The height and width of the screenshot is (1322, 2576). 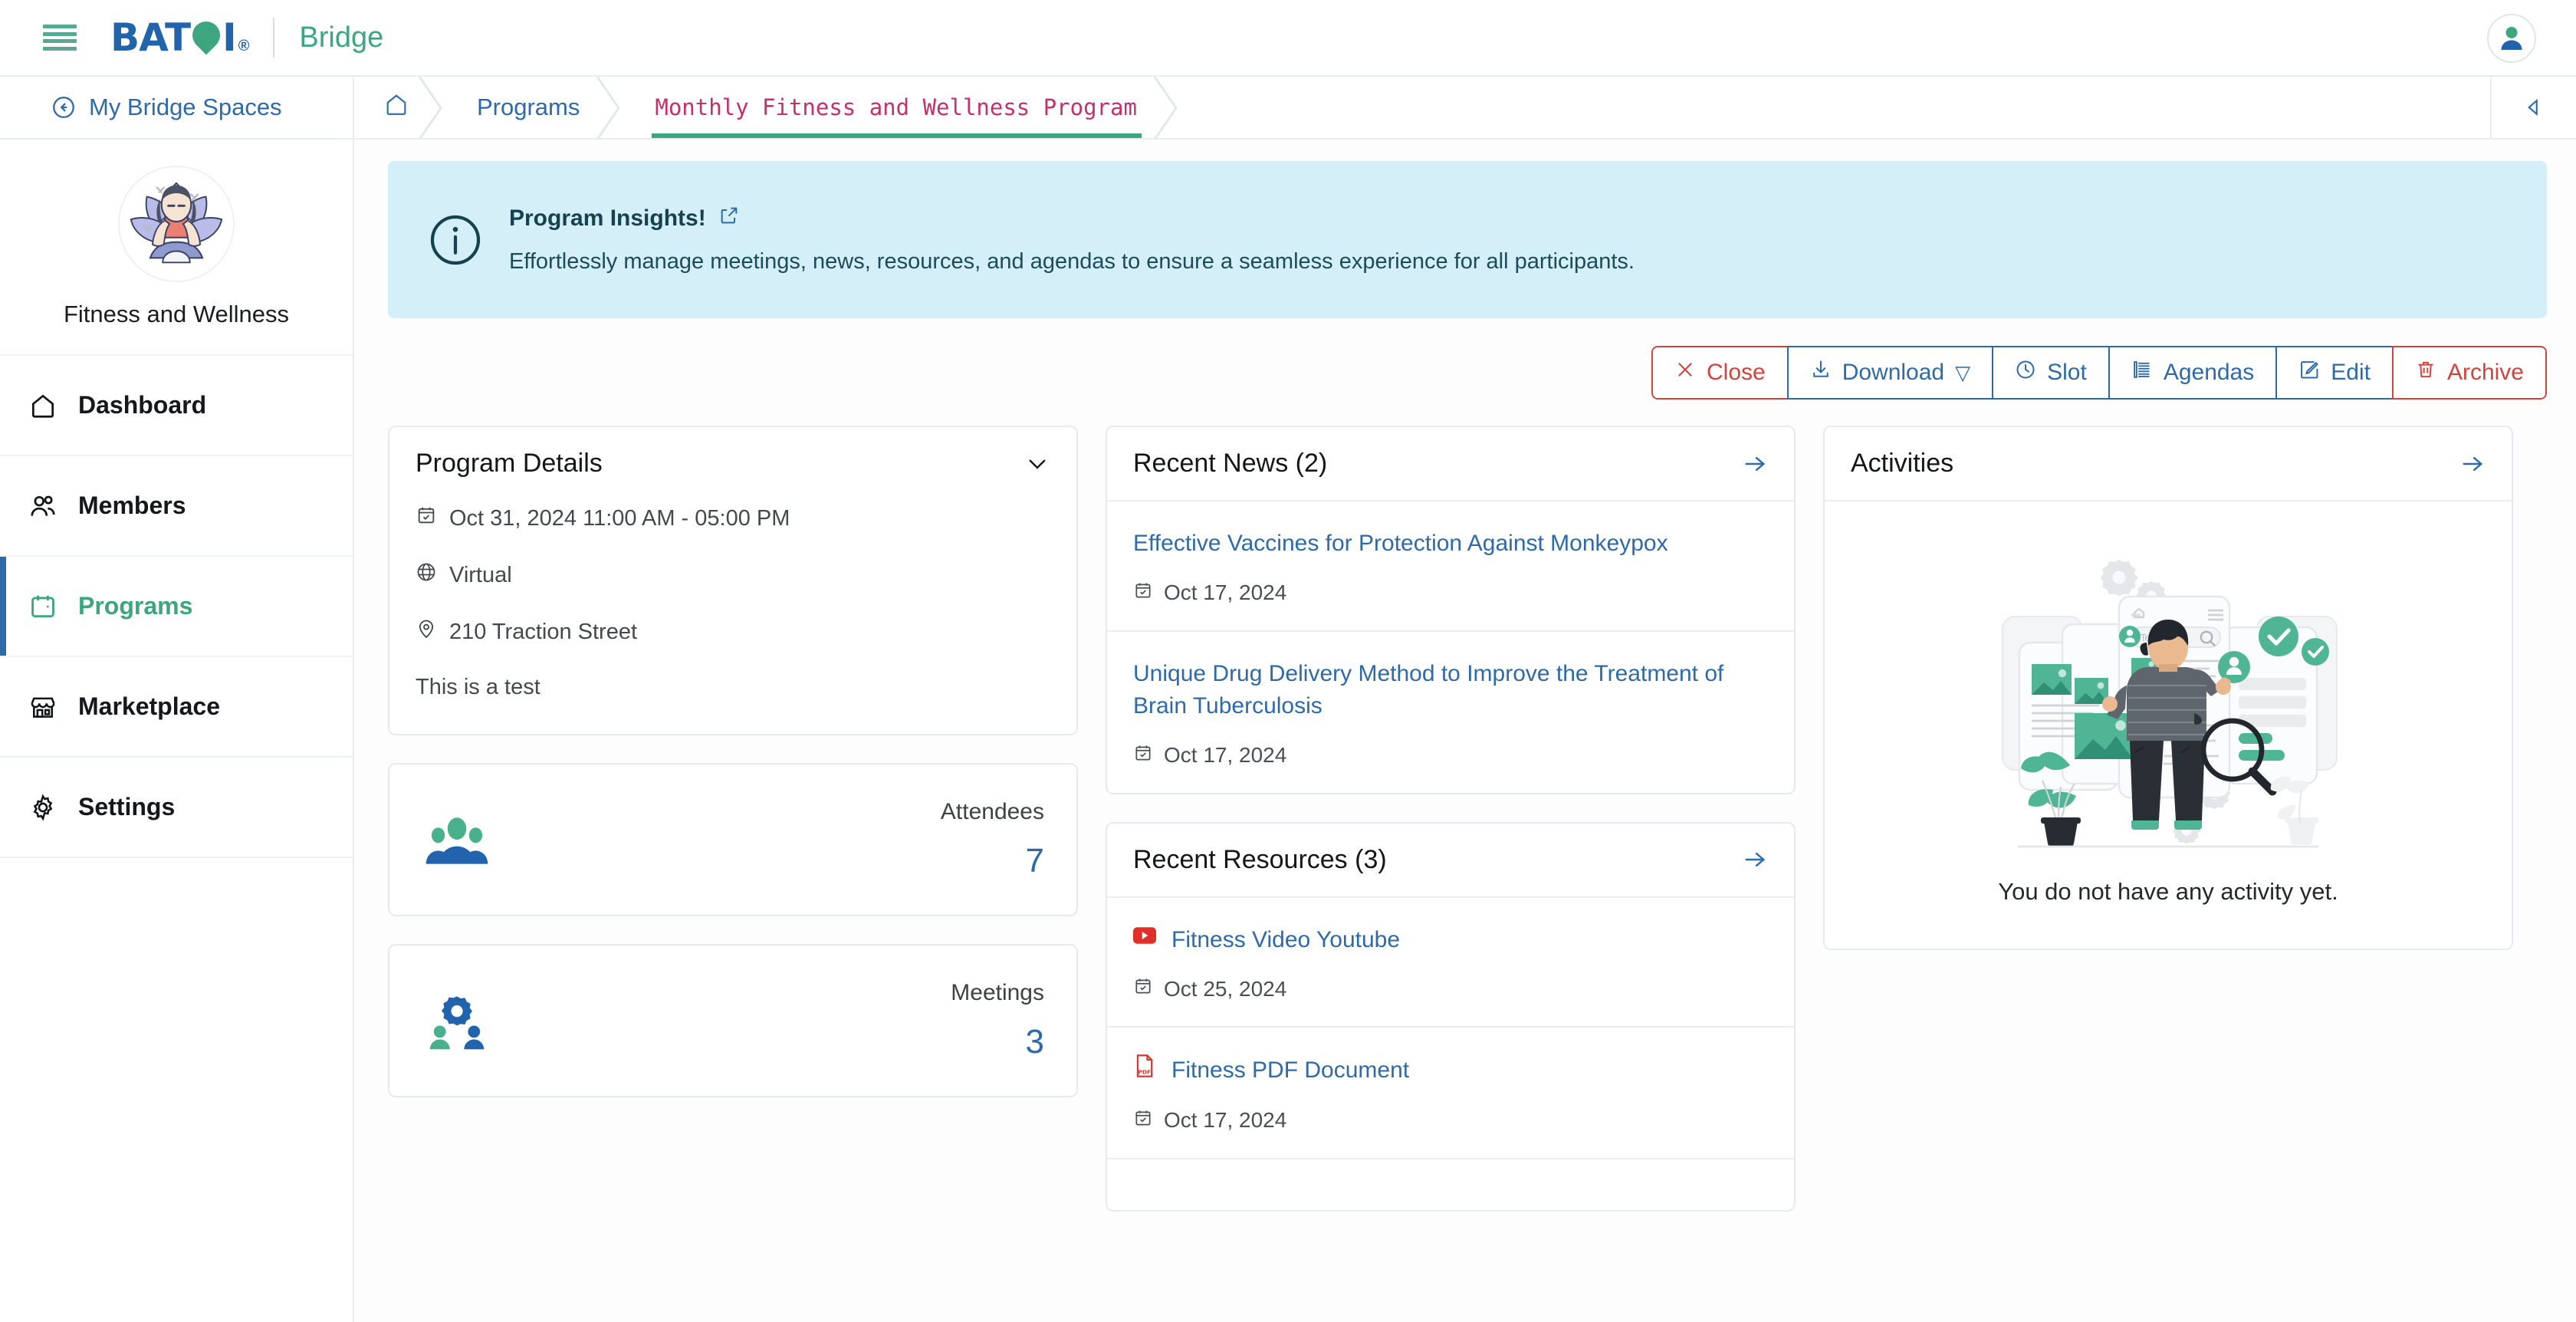 I want to click on attendees-stat-text: Attendees 7, so click(x=992, y=840).